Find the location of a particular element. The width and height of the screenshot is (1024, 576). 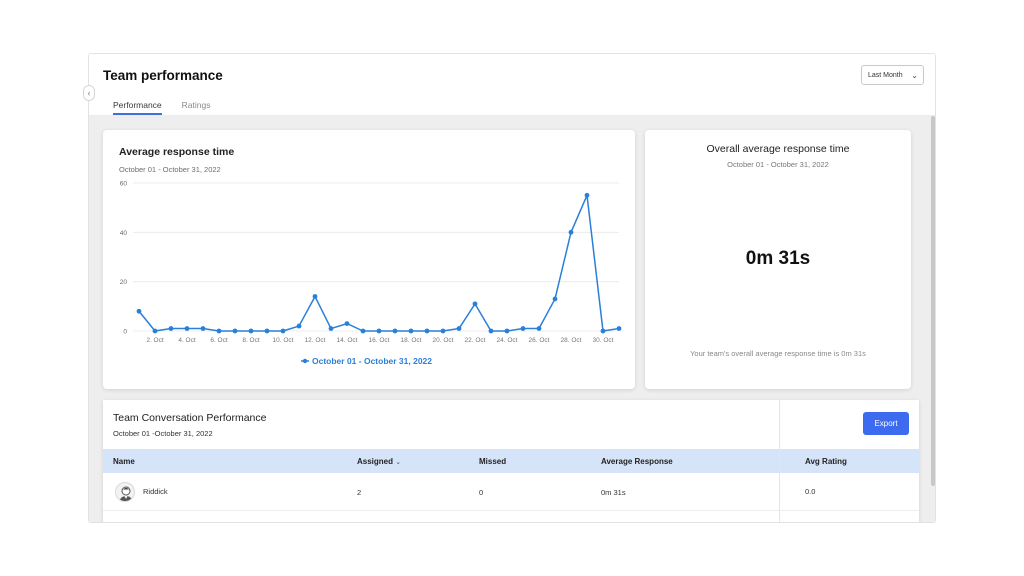

row-assigned: 2 is located at coordinates (359, 492).